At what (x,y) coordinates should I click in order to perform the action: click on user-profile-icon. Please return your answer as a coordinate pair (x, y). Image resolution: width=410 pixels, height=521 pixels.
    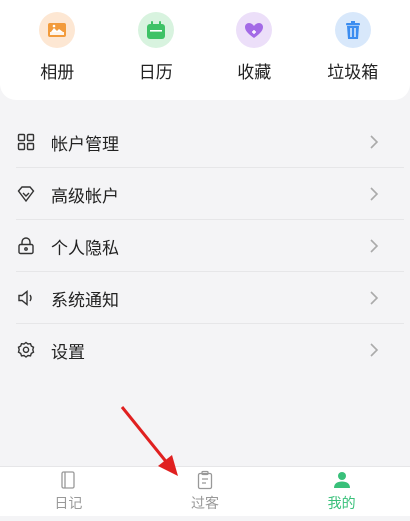
    Looking at the image, I should click on (341, 480).